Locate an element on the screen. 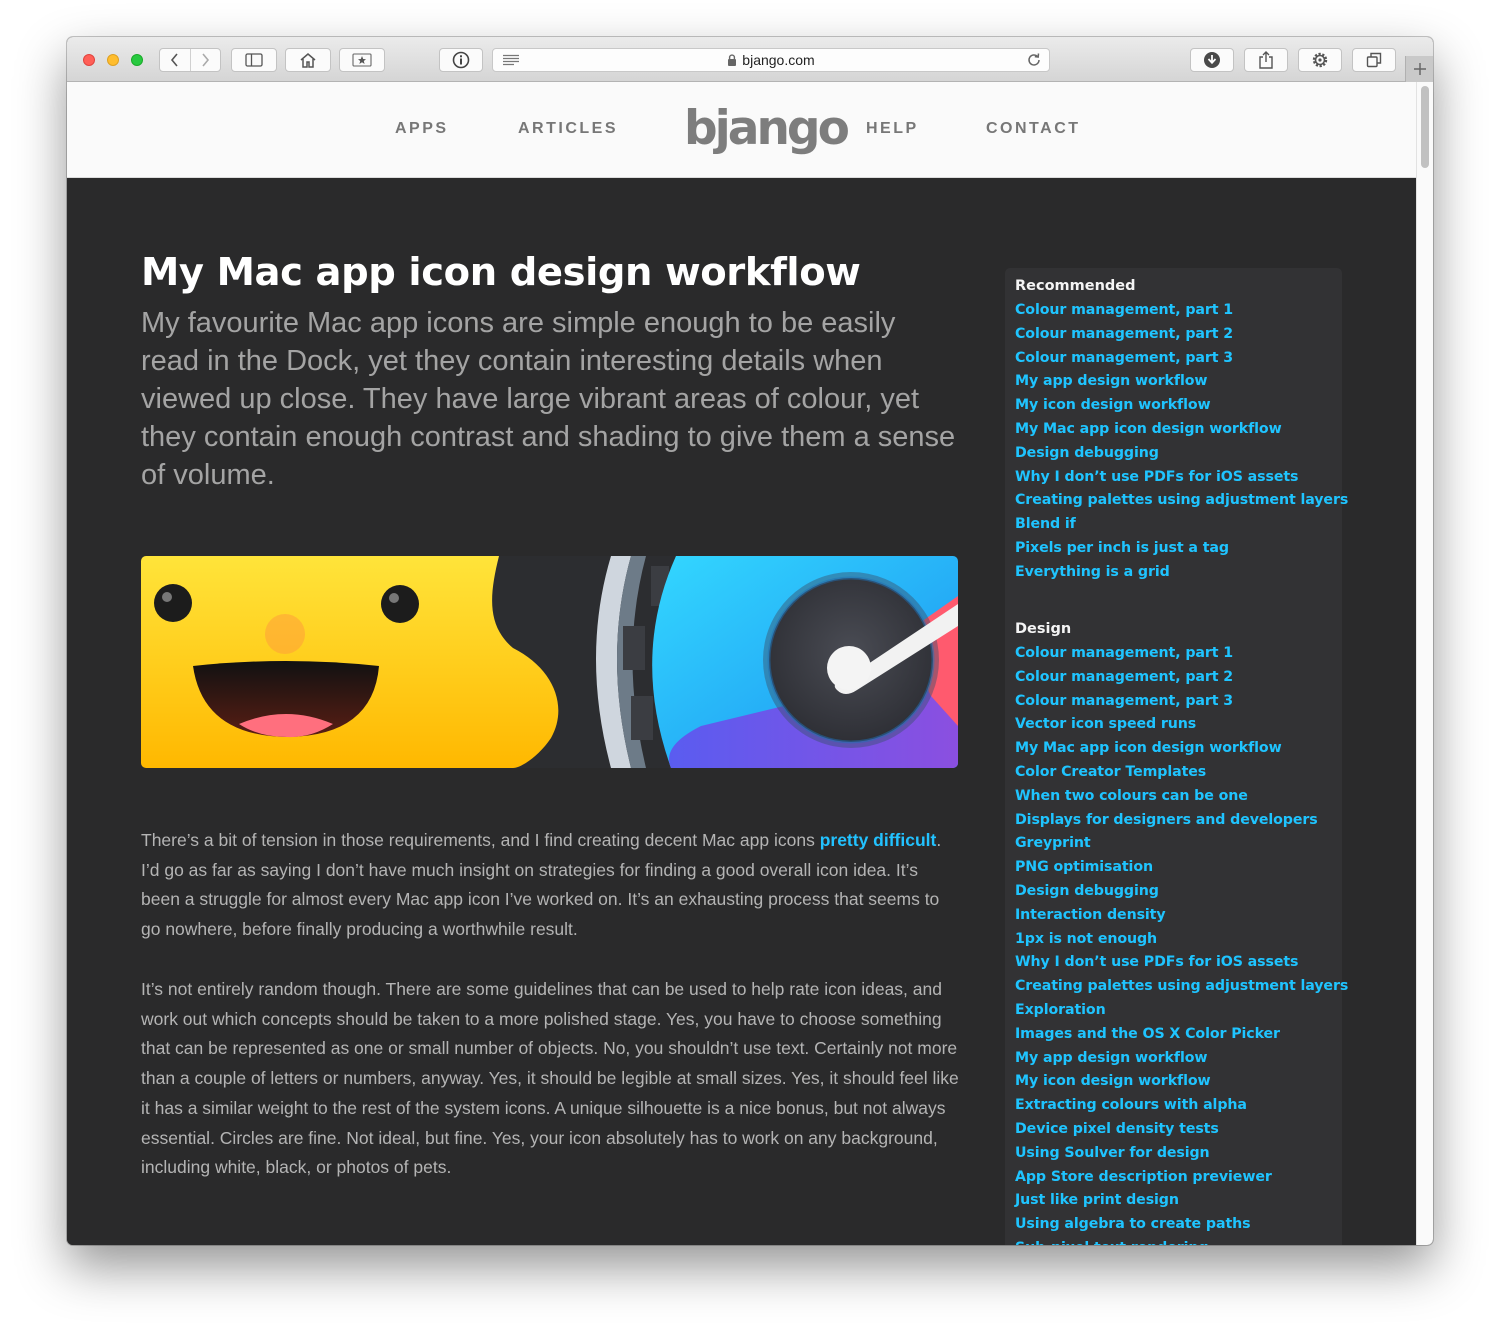 This screenshot has width=1500, height=1341. recommended-link: Blend if is located at coordinates (1045, 524).